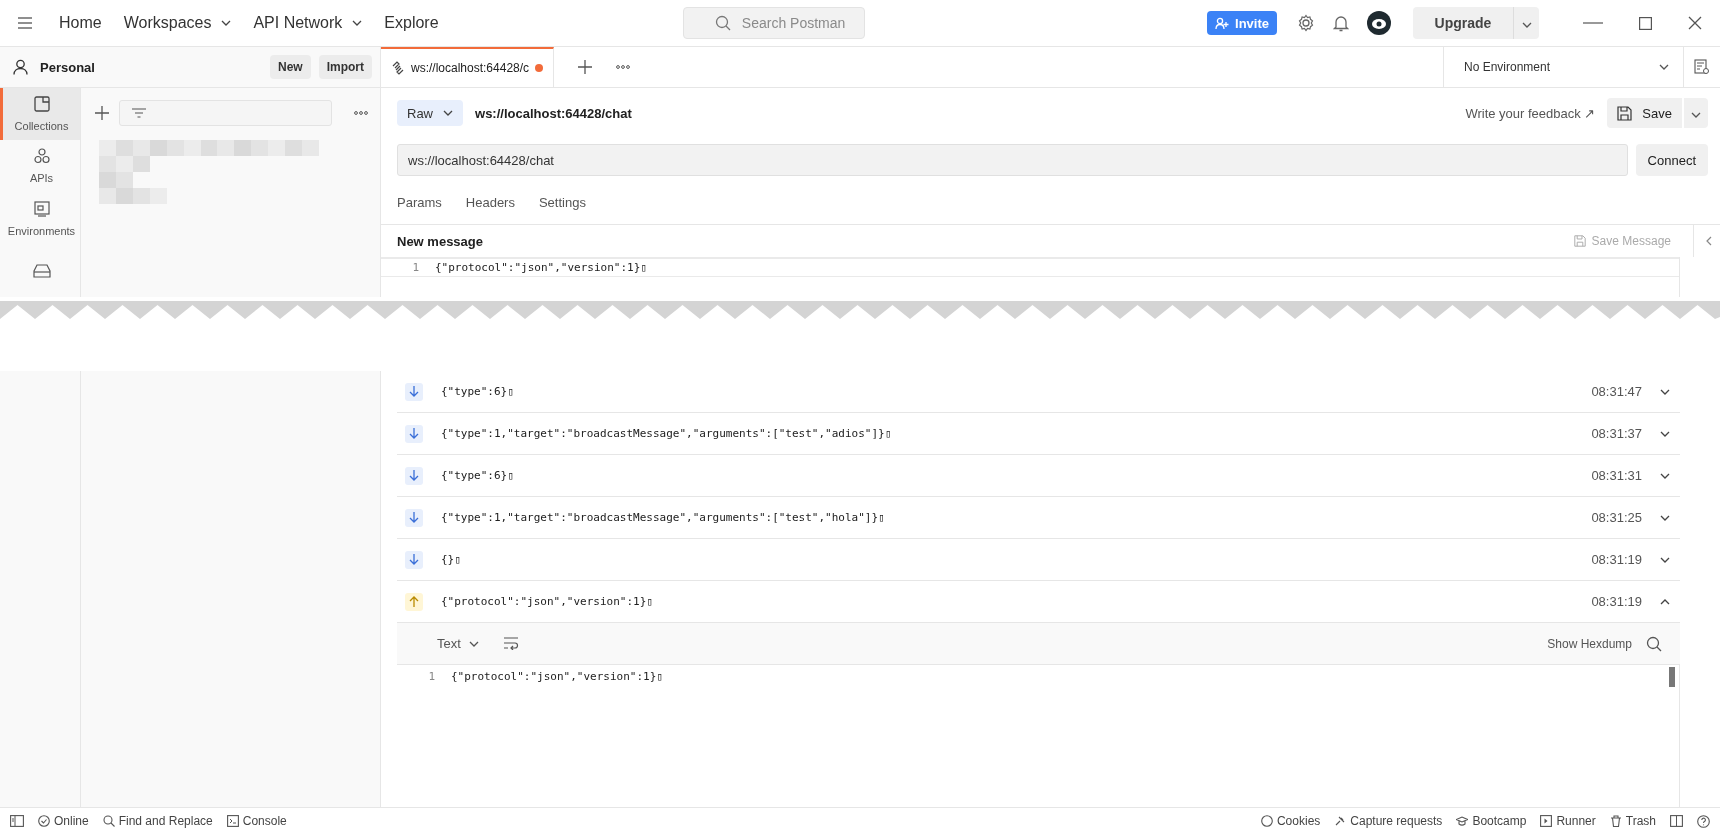 The width and height of the screenshot is (1720, 834). I want to click on status-bar-item: Capture requests, so click(1388, 821).